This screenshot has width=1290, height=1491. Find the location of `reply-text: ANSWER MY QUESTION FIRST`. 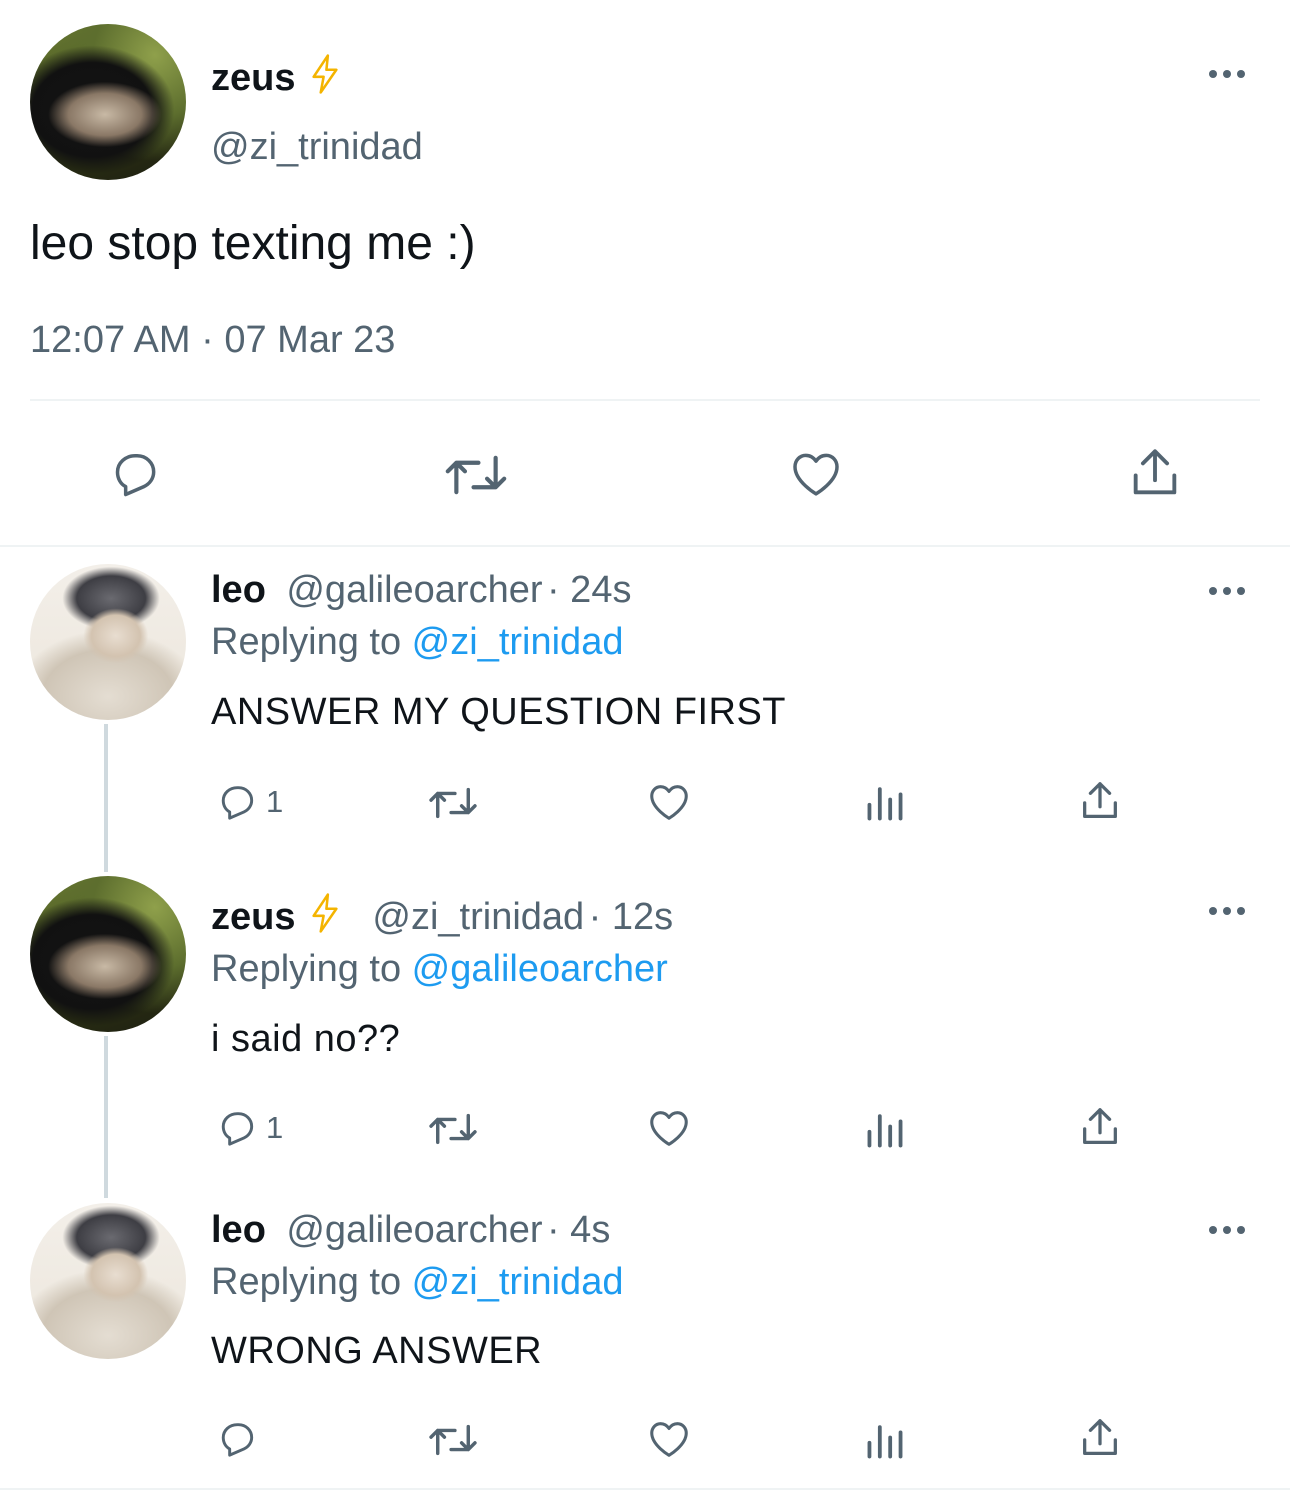

reply-text: ANSWER MY QUESTION FIRST is located at coordinates (499, 712).